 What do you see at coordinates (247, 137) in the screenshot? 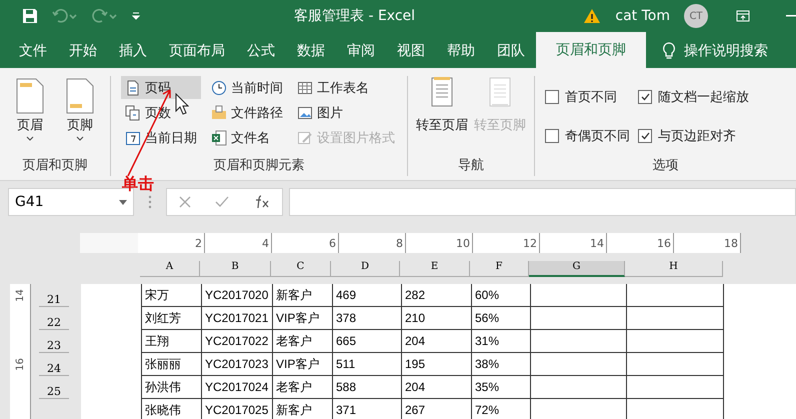
I see `ribbon-button: 文件名` at bounding box center [247, 137].